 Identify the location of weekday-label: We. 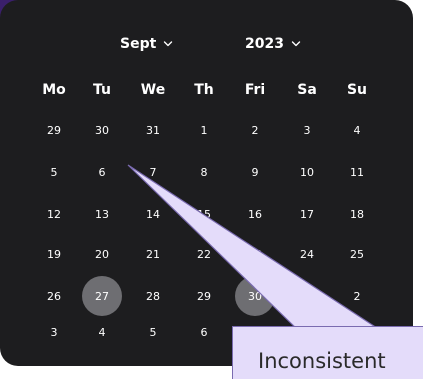
(153, 90).